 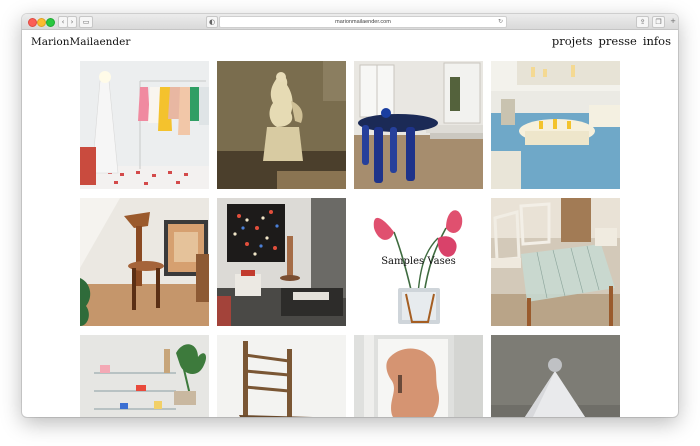 What do you see at coordinates (80, 42) in the screenshot?
I see `site-brand: MarionMailaender` at bounding box center [80, 42].